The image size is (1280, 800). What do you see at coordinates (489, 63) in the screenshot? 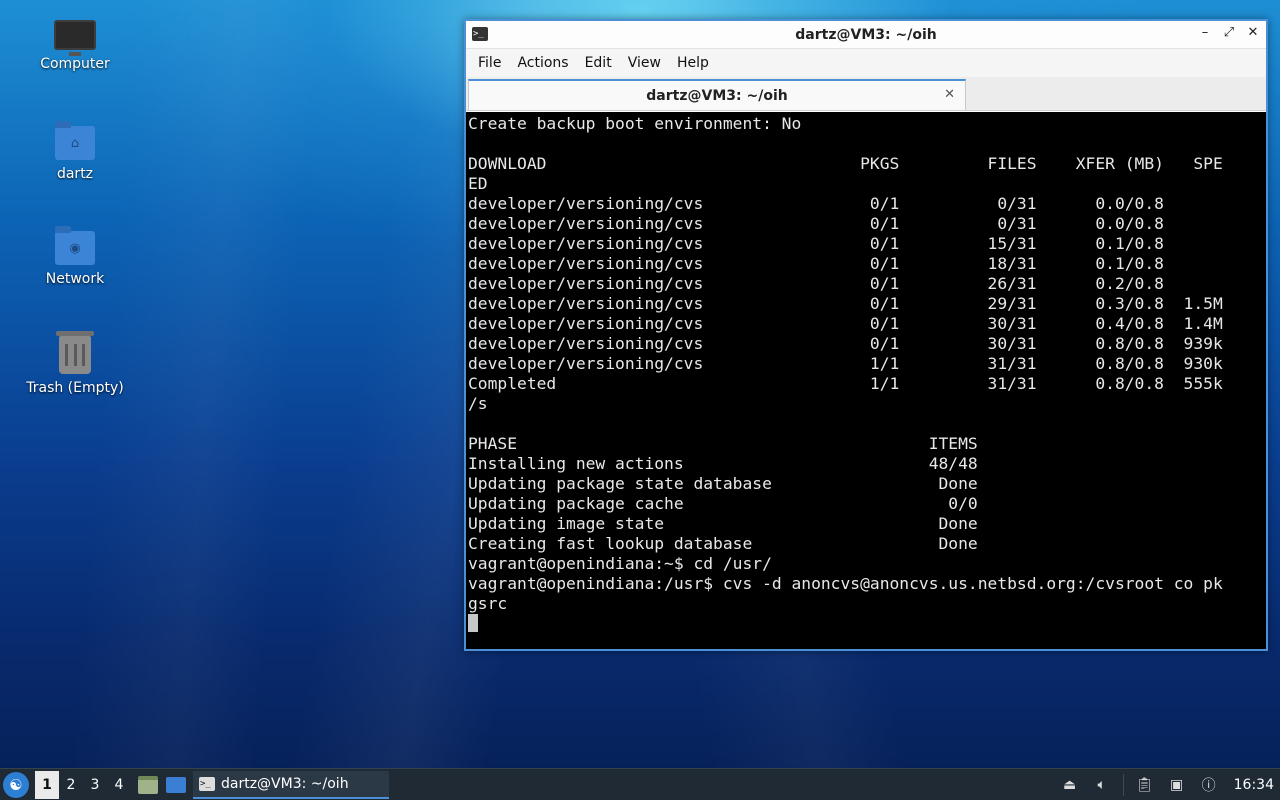
I see `menu-file: File` at bounding box center [489, 63].